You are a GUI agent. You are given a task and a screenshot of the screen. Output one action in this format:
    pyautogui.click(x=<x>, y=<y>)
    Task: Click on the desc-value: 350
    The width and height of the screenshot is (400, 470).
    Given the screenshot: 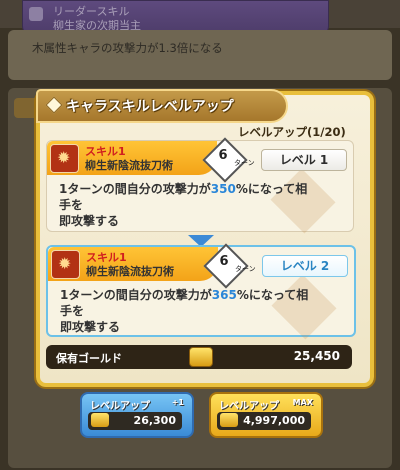 What is the action you would take?
    pyautogui.click(x=223, y=189)
    